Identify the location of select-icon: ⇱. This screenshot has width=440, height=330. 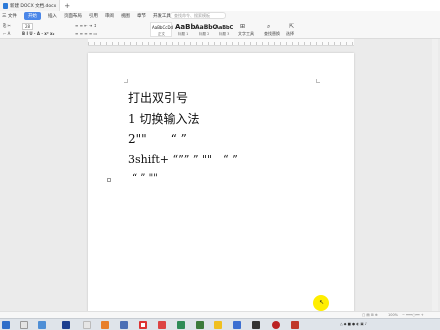
(291, 26).